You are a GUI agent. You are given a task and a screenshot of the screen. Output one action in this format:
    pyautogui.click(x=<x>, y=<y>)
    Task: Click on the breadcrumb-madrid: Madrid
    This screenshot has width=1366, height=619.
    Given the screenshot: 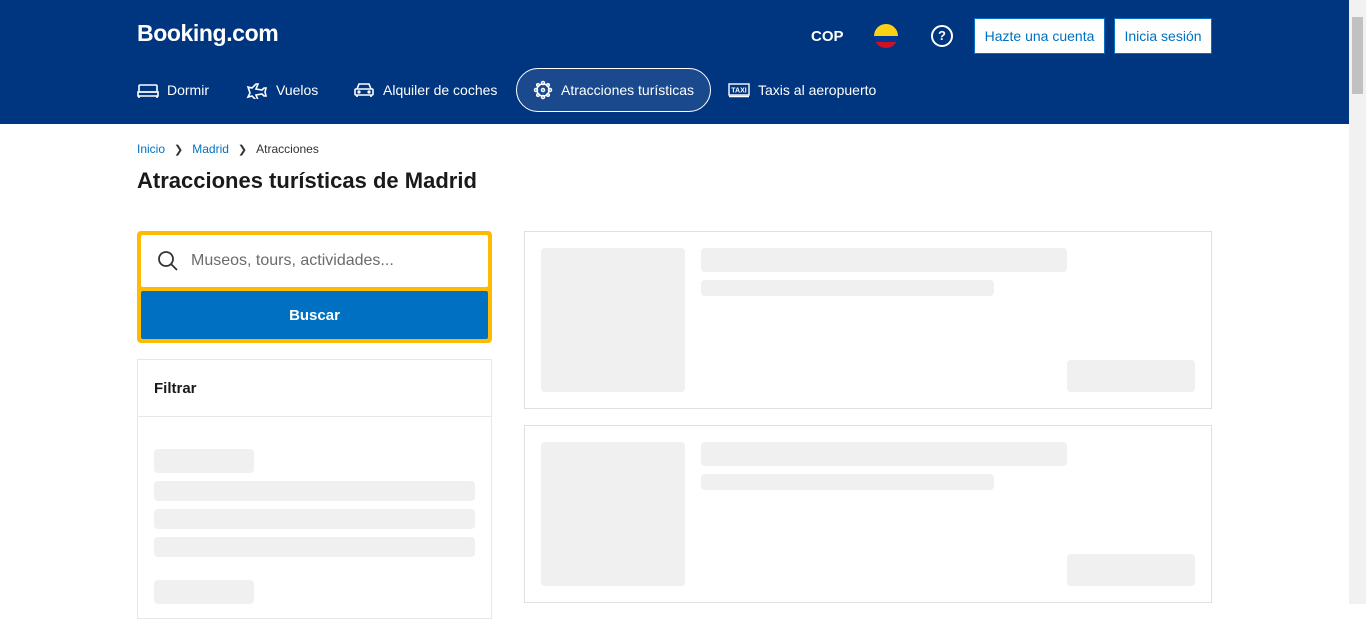 What is the action you would take?
    pyautogui.click(x=210, y=149)
    